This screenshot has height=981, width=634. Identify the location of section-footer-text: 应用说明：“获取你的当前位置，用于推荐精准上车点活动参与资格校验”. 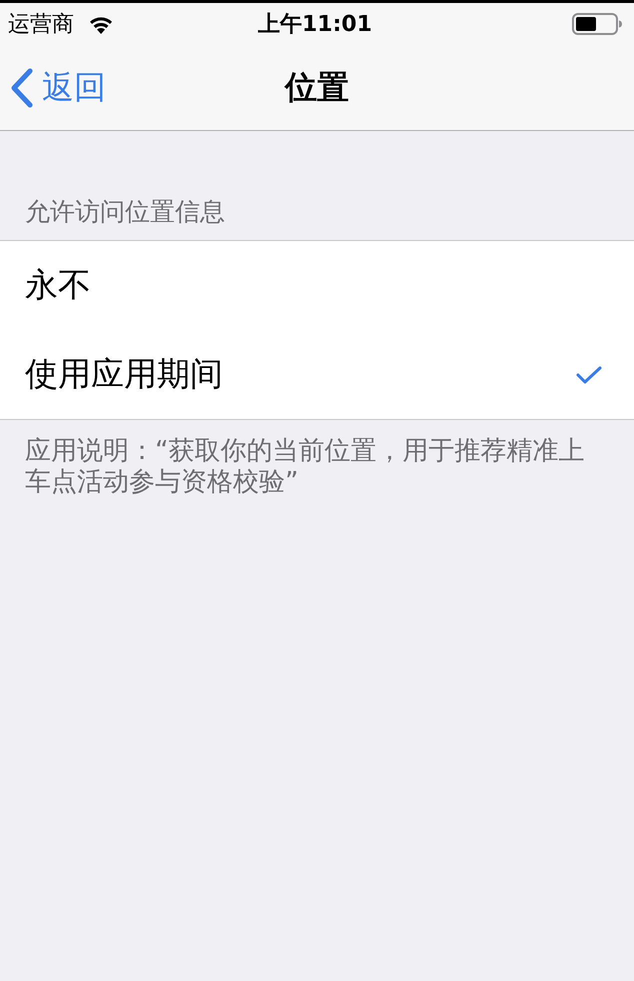
(305, 466).